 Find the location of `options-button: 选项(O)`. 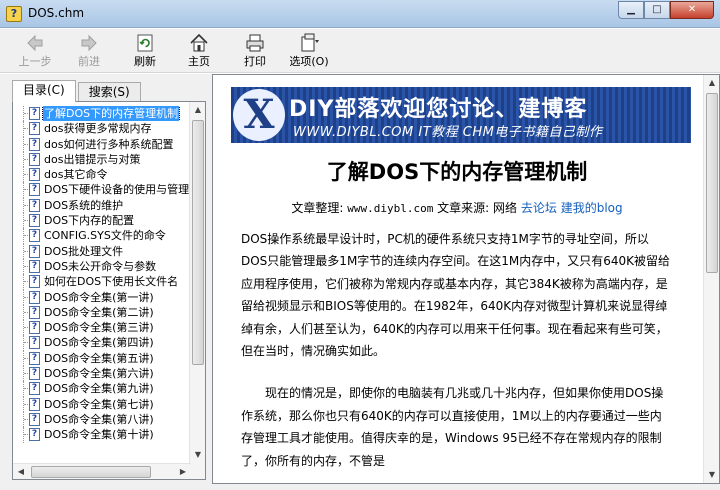

options-button: 选项(O) is located at coordinates (309, 51).